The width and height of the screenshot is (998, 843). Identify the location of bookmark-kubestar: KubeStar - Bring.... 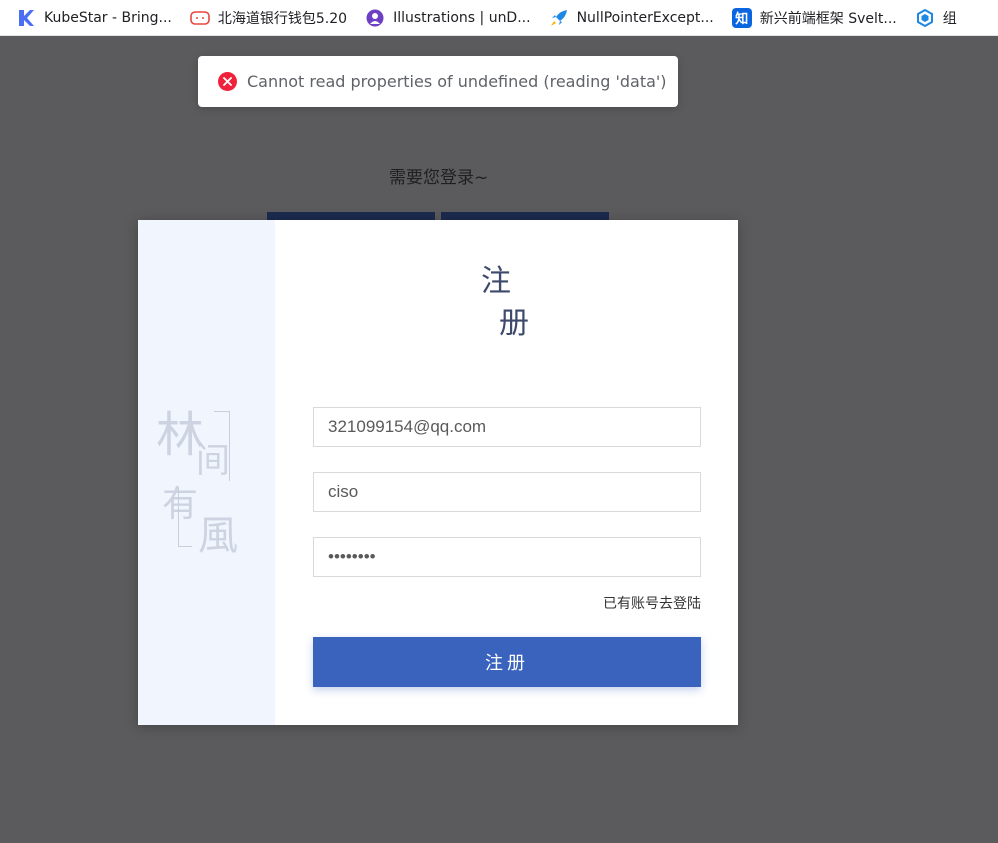
(94, 18).